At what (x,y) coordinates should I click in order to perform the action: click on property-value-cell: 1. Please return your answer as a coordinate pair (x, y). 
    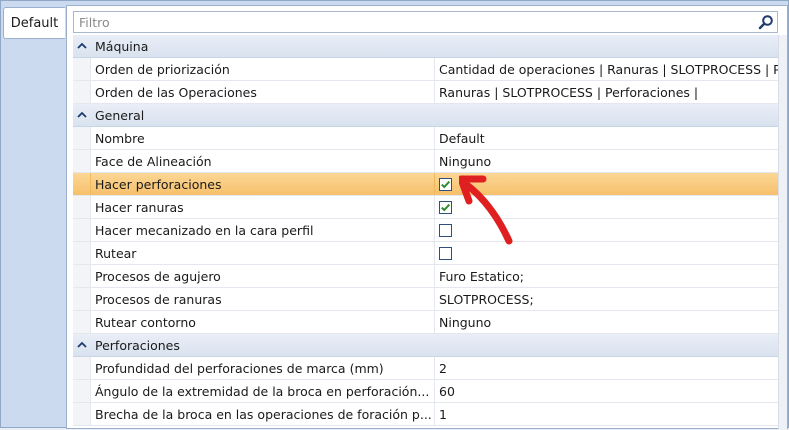
    Looking at the image, I should click on (606, 414).